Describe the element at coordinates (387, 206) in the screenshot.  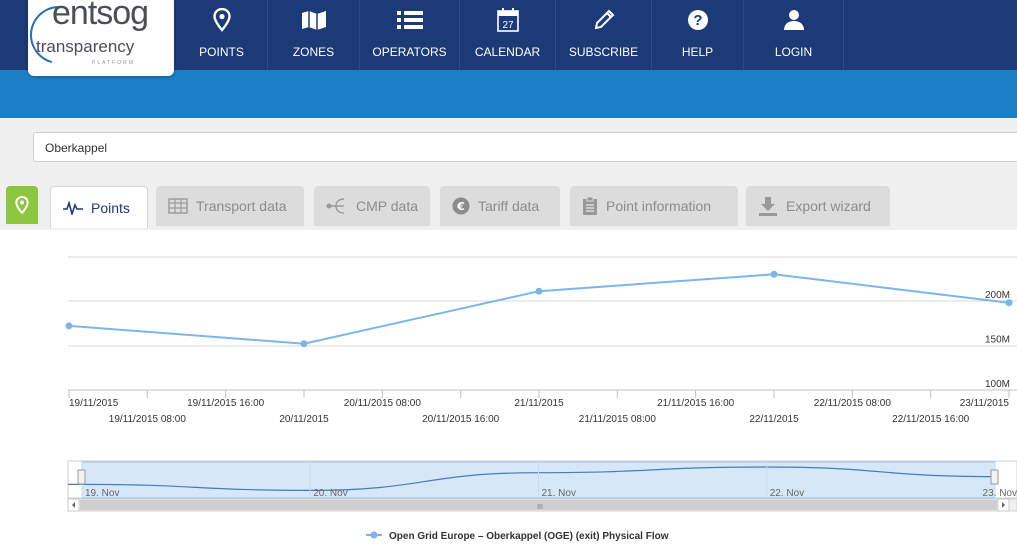
I see `tab-cmp-data-label: CMP data` at that location.